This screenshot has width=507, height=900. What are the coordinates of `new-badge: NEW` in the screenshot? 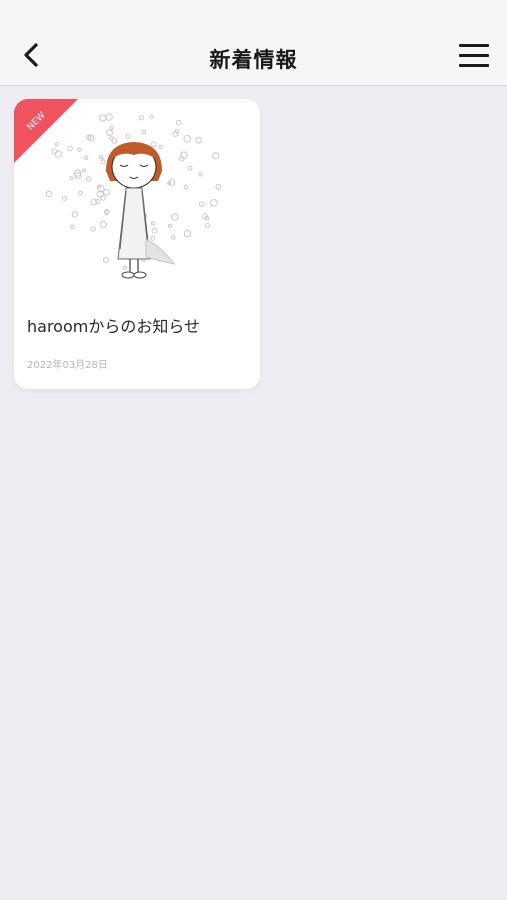 It's located at (46, 131).